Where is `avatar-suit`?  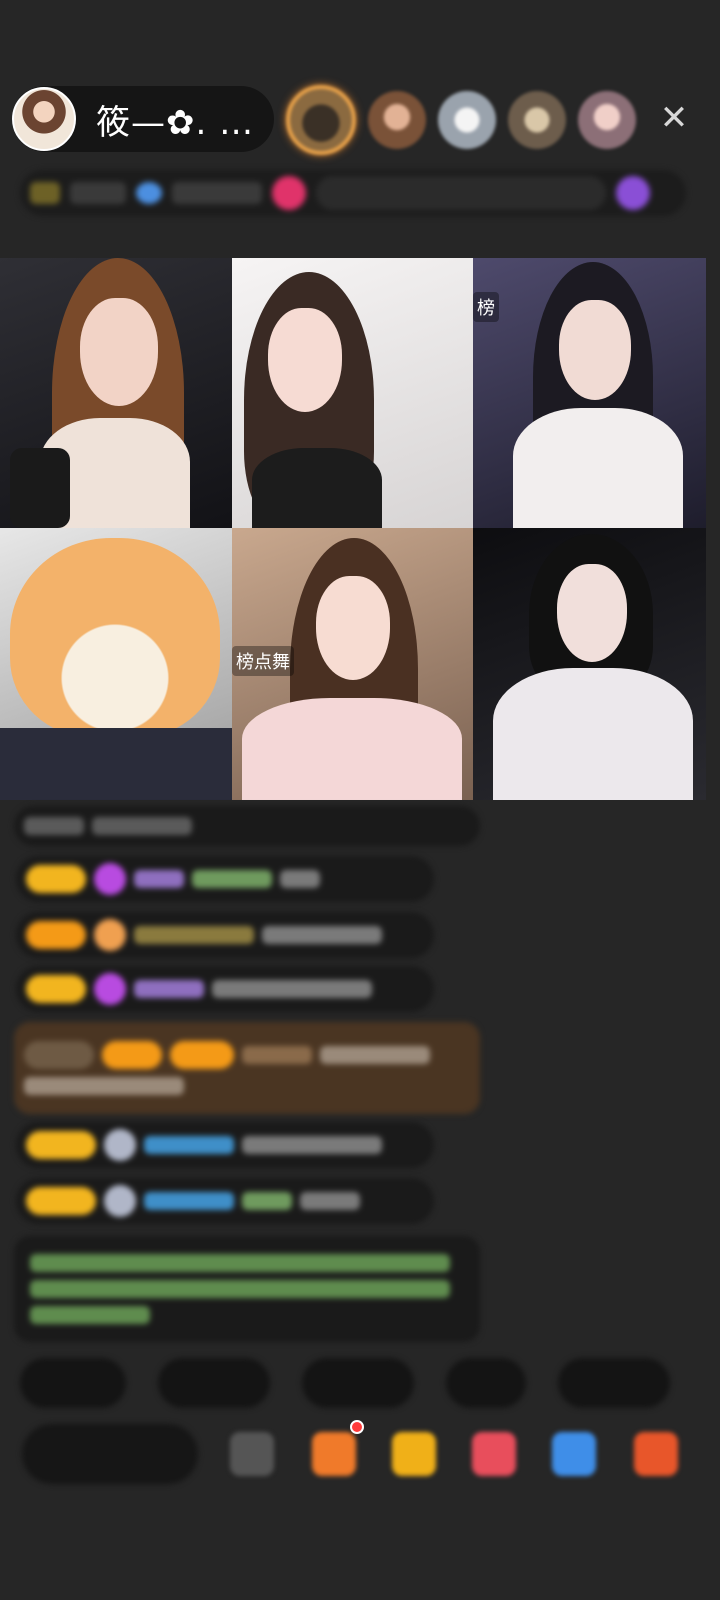 avatar-suit is located at coordinates (116, 764).